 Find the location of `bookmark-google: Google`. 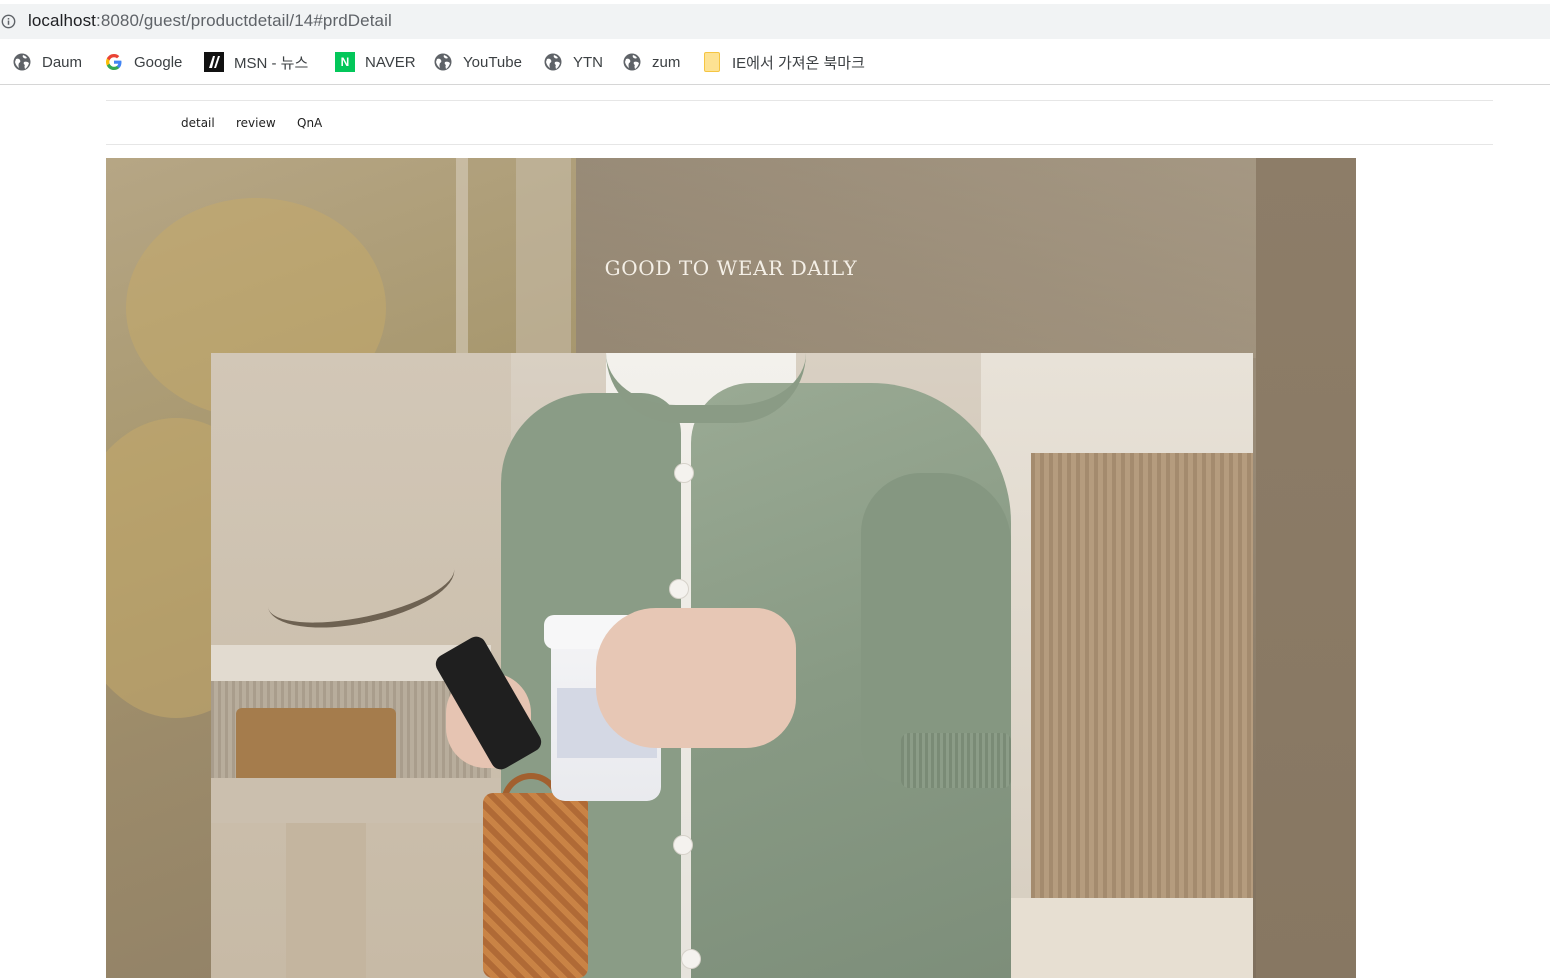

bookmark-google: Google is located at coordinates (143, 62).